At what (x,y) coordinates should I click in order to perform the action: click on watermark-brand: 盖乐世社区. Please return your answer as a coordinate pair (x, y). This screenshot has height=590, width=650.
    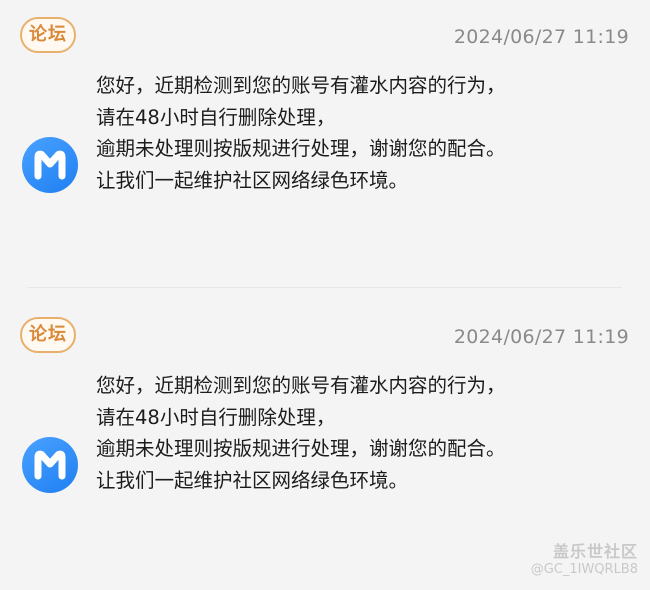
    Looking at the image, I should click on (595, 551).